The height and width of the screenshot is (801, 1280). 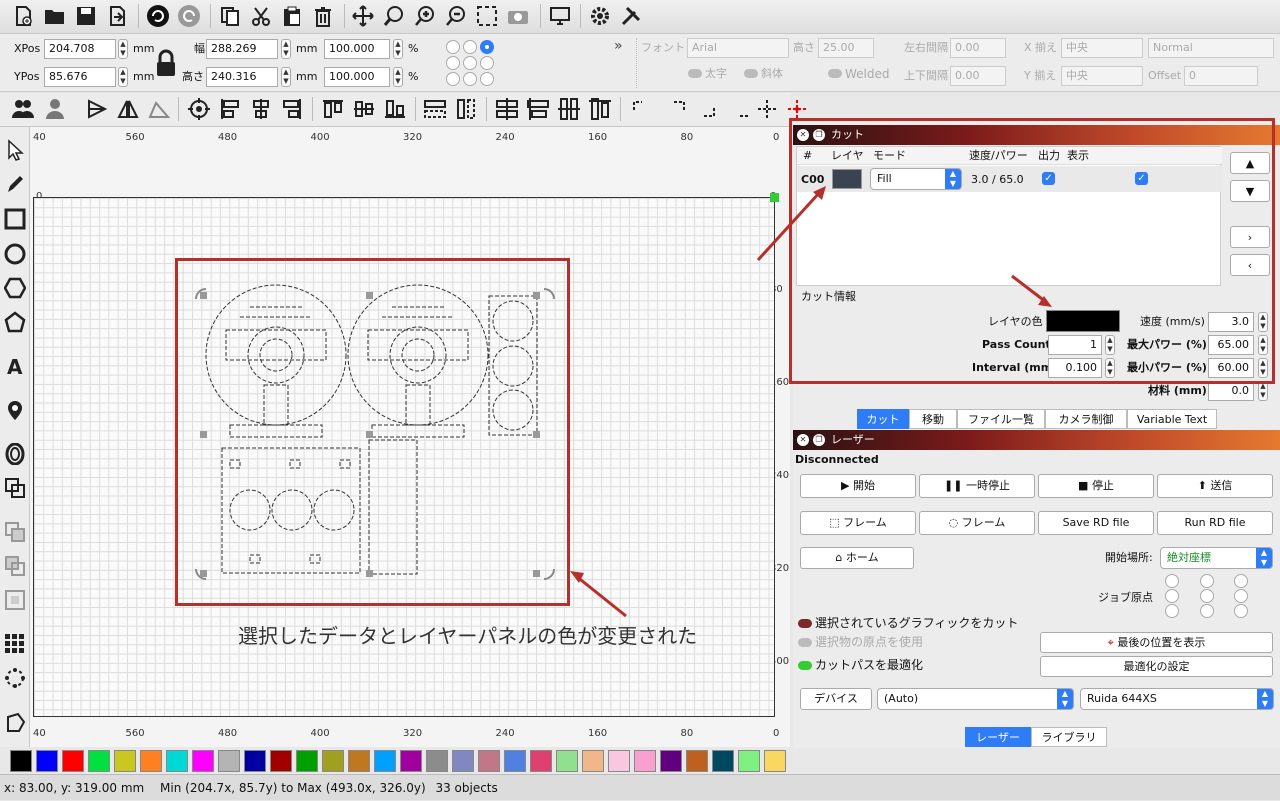 What do you see at coordinates (1096, 486) in the screenshot?
I see `stop-button: ■ 停止` at bounding box center [1096, 486].